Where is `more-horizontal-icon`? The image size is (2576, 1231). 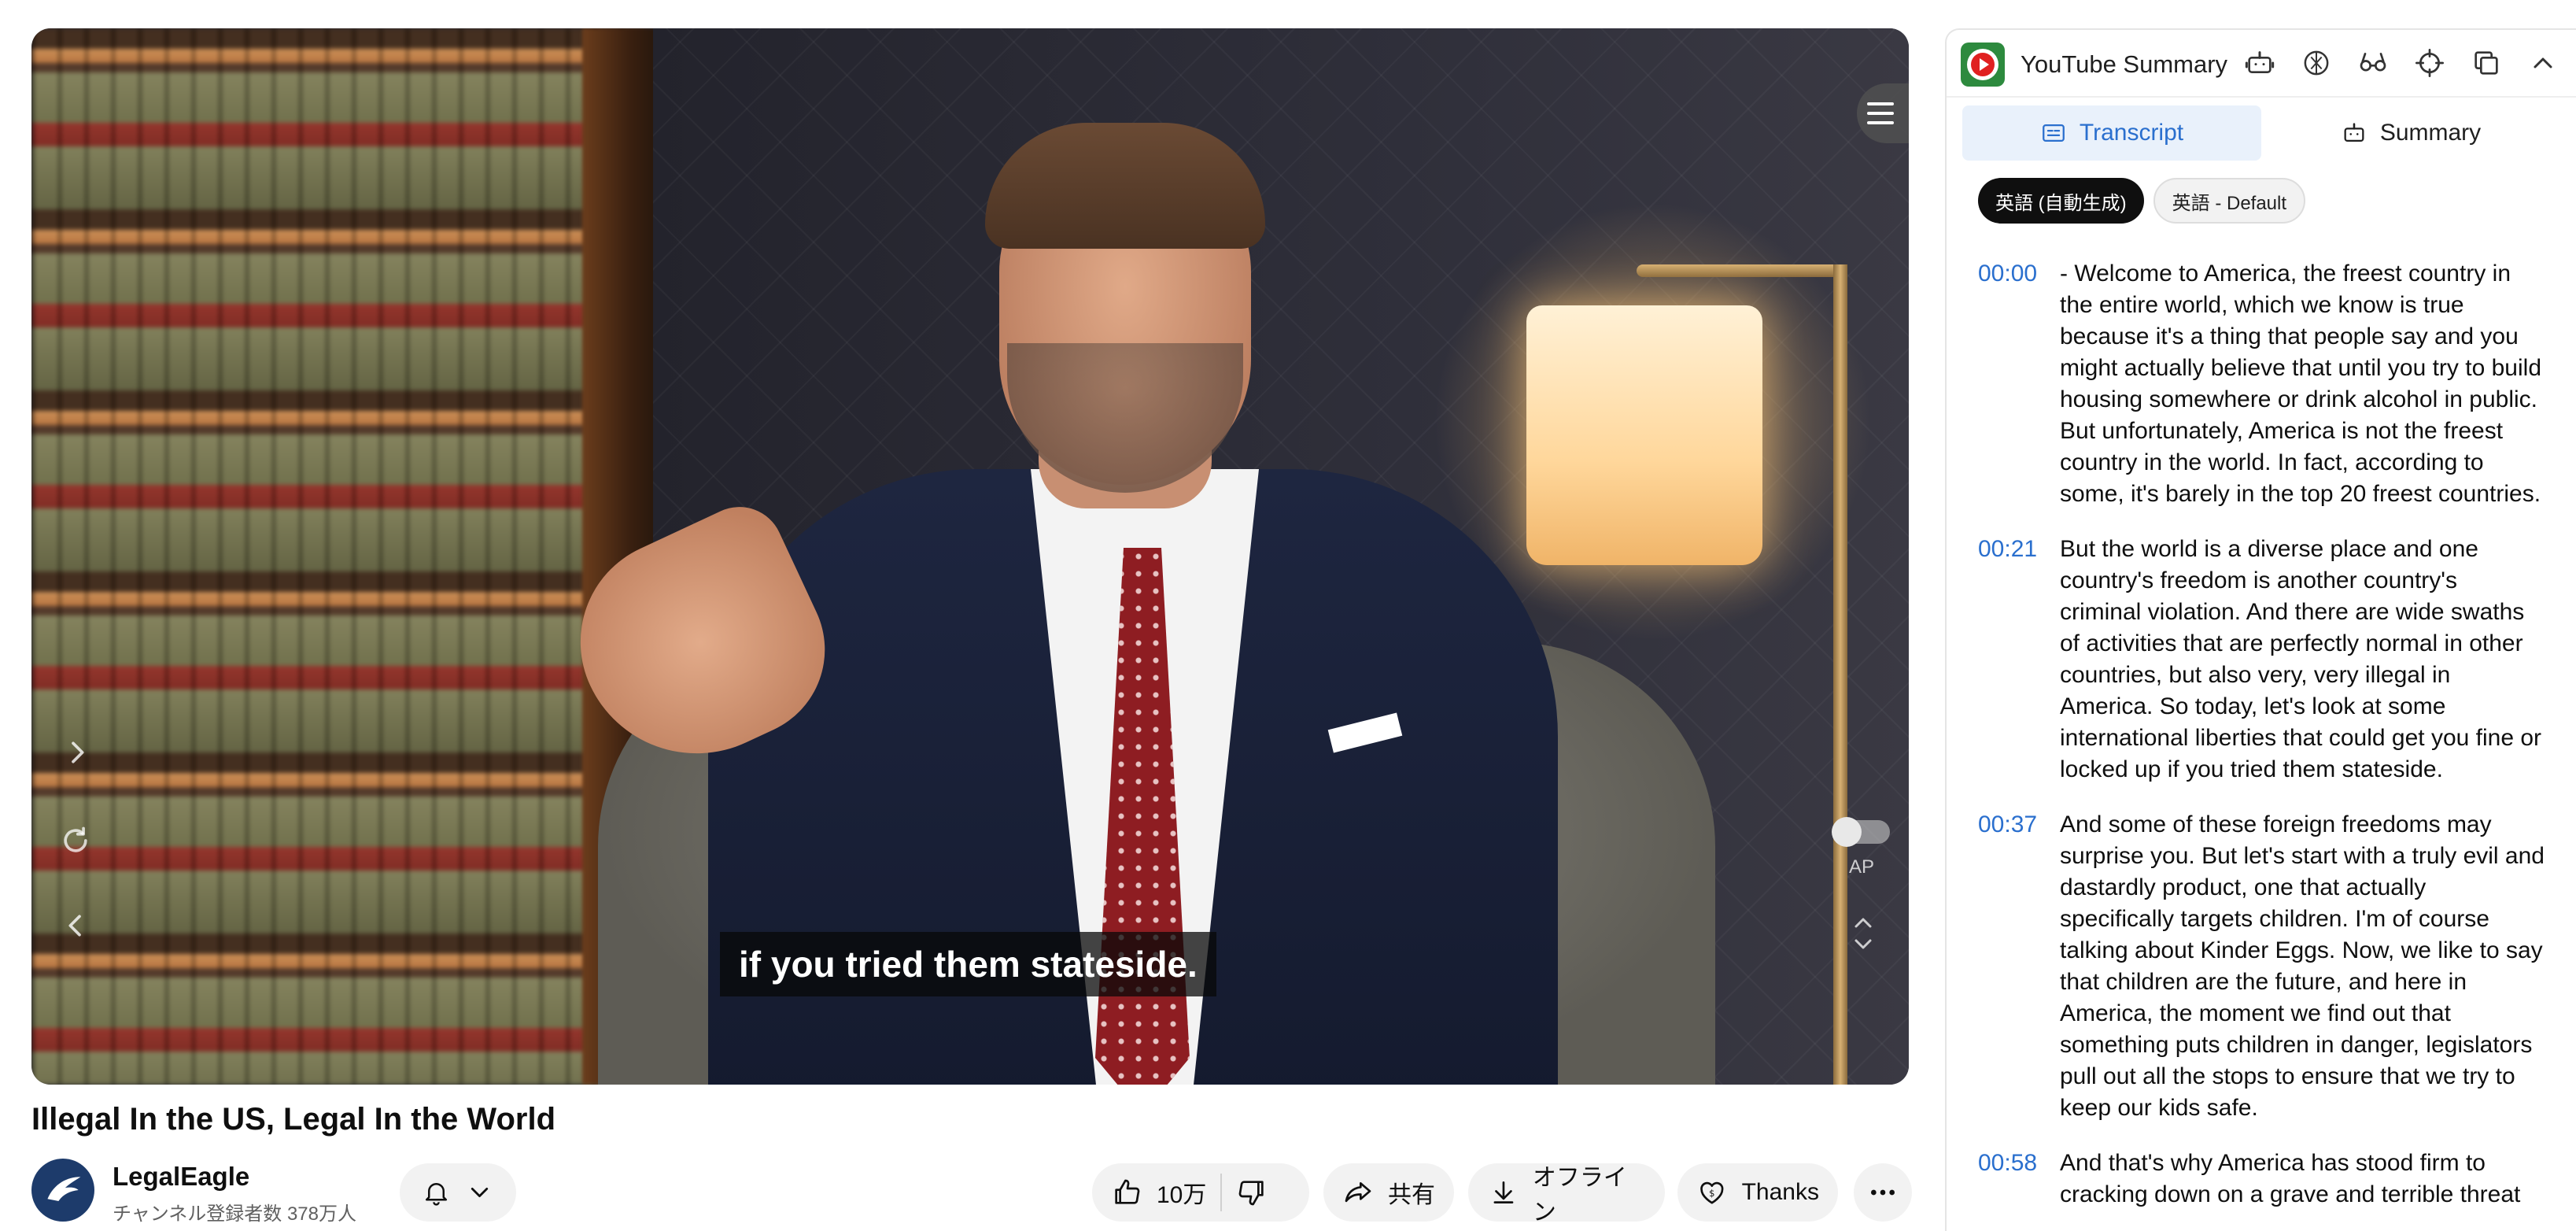
more-horizontal-icon is located at coordinates (1883, 1192).